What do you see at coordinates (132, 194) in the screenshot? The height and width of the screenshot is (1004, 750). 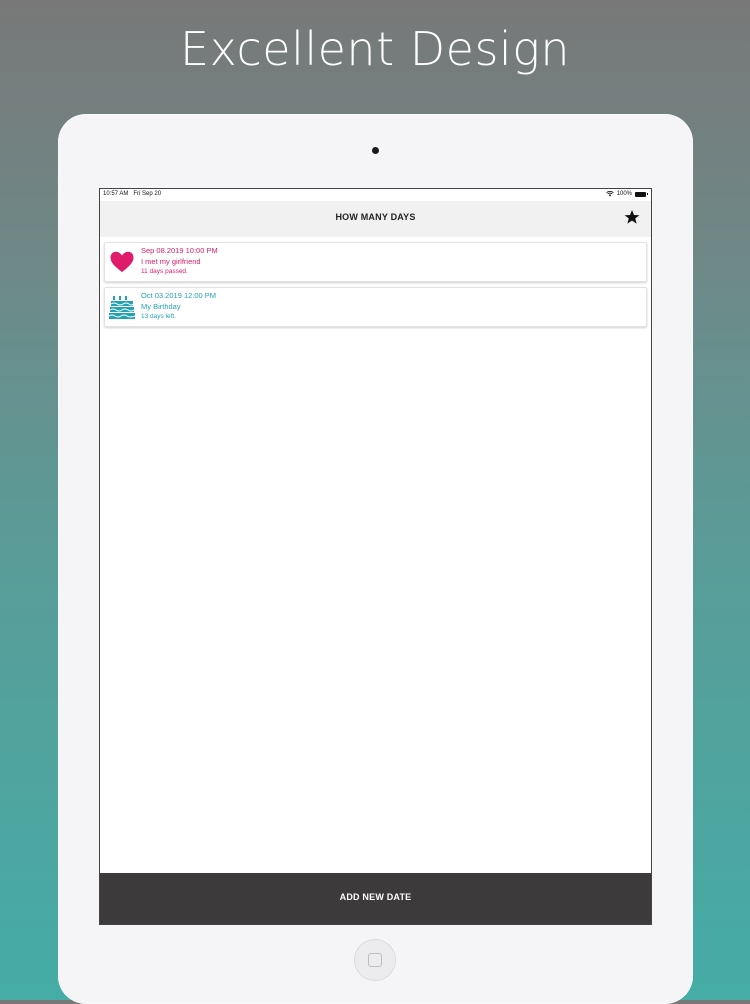 I see `status-left: 10:57 AM Fri Sep 20` at bounding box center [132, 194].